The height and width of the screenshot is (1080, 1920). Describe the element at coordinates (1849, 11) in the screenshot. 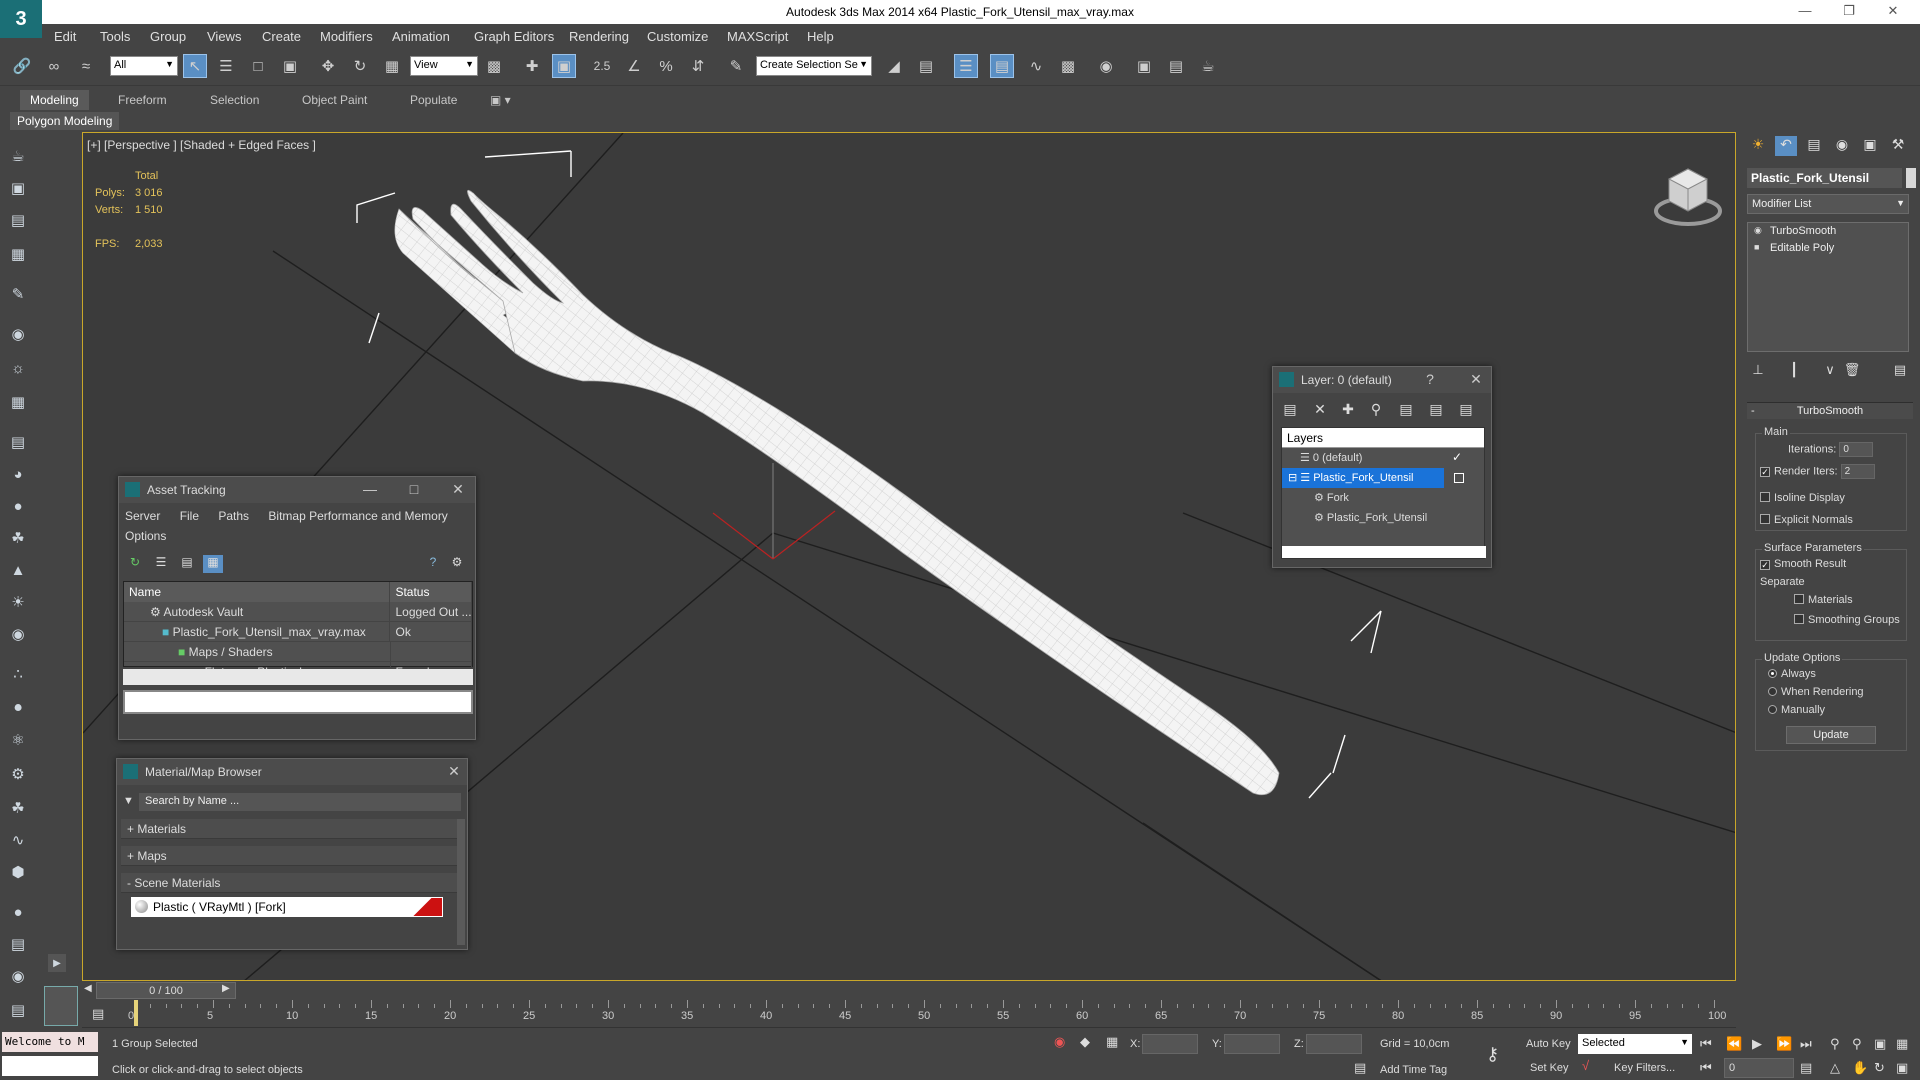

I see `restore-icon: ❐` at that location.